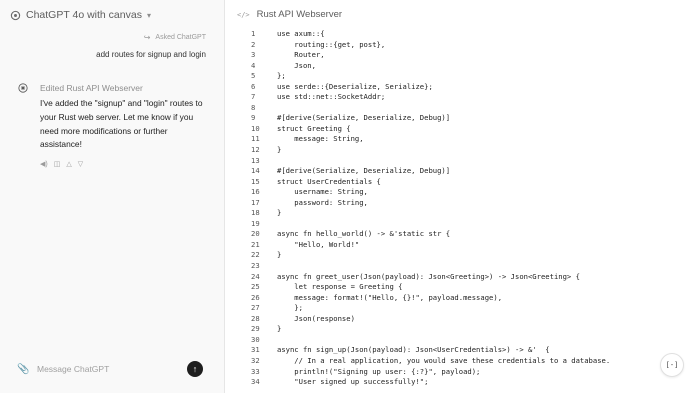  I want to click on code-line: 10 struct Greeting {, so click(430, 129).